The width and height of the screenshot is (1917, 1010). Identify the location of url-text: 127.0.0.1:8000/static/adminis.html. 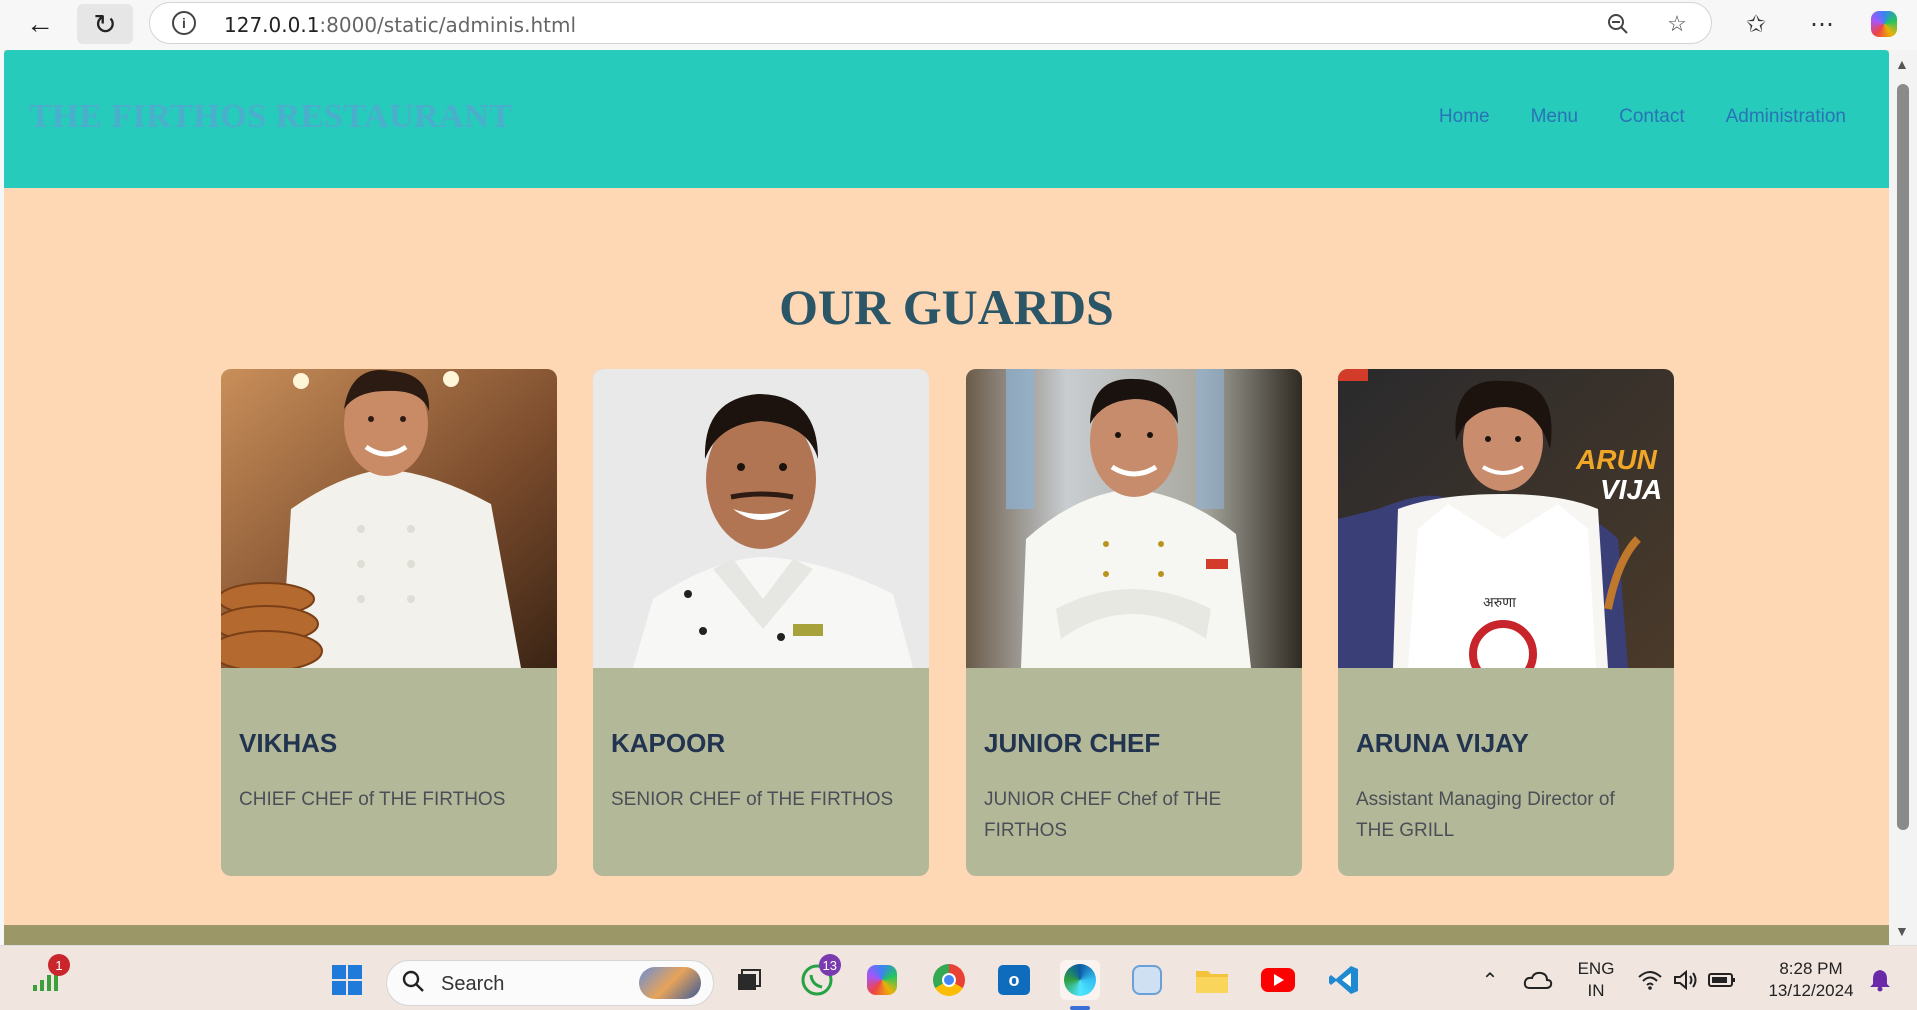
(400, 25).